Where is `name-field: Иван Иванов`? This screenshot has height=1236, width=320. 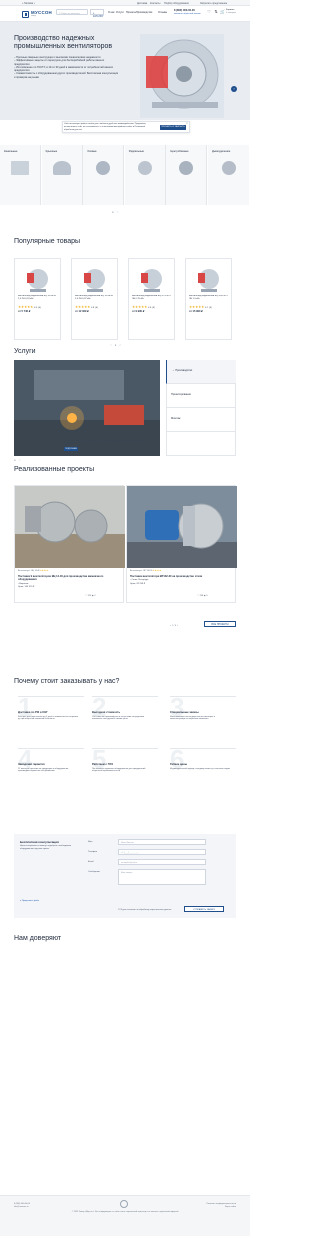
name-field: Иван Иванов is located at coordinates (162, 842).